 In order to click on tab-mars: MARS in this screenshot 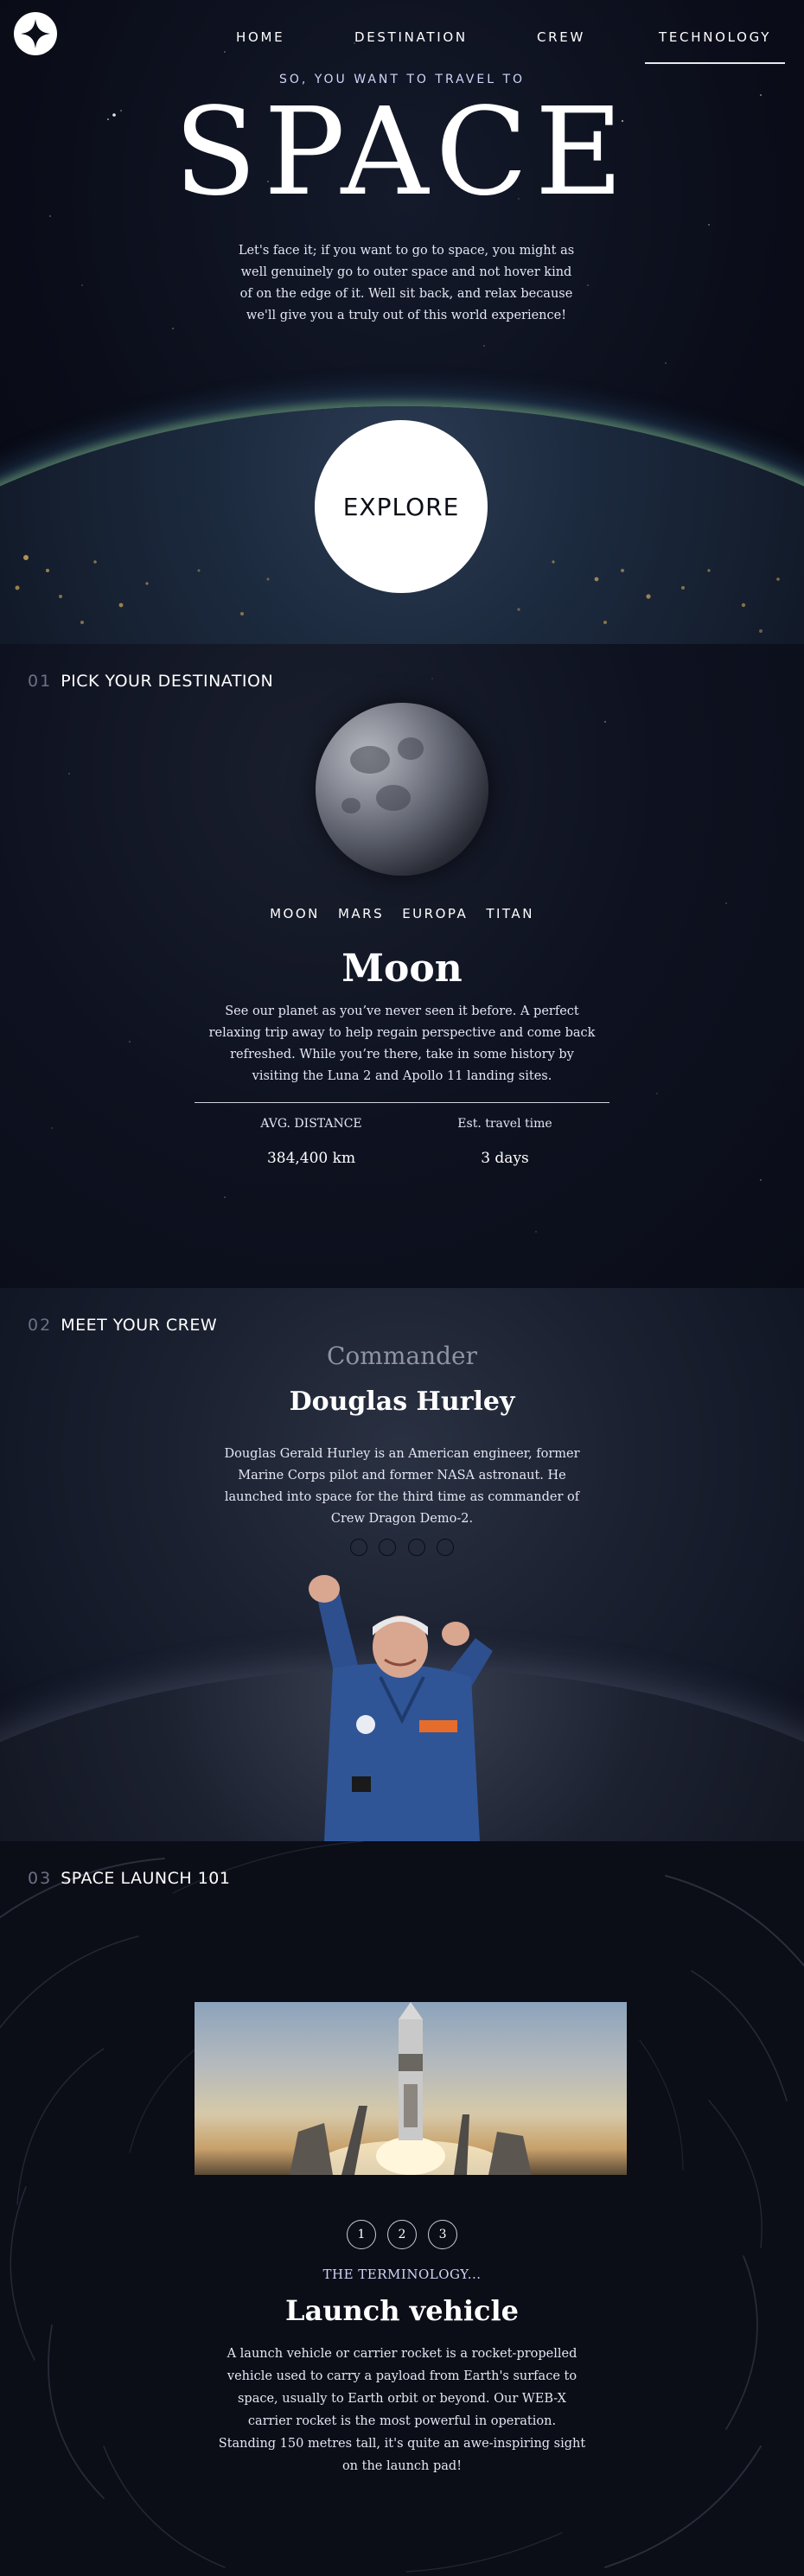, I will do `click(361, 913)`.